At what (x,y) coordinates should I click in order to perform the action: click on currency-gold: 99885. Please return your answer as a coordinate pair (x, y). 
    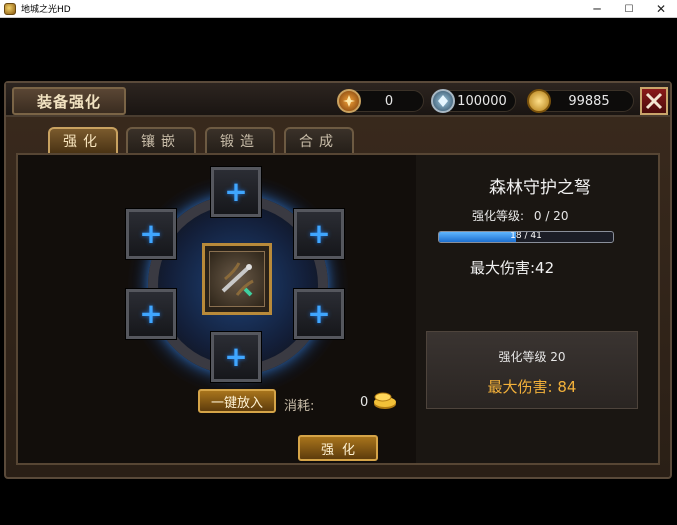
    Looking at the image, I should click on (580, 101).